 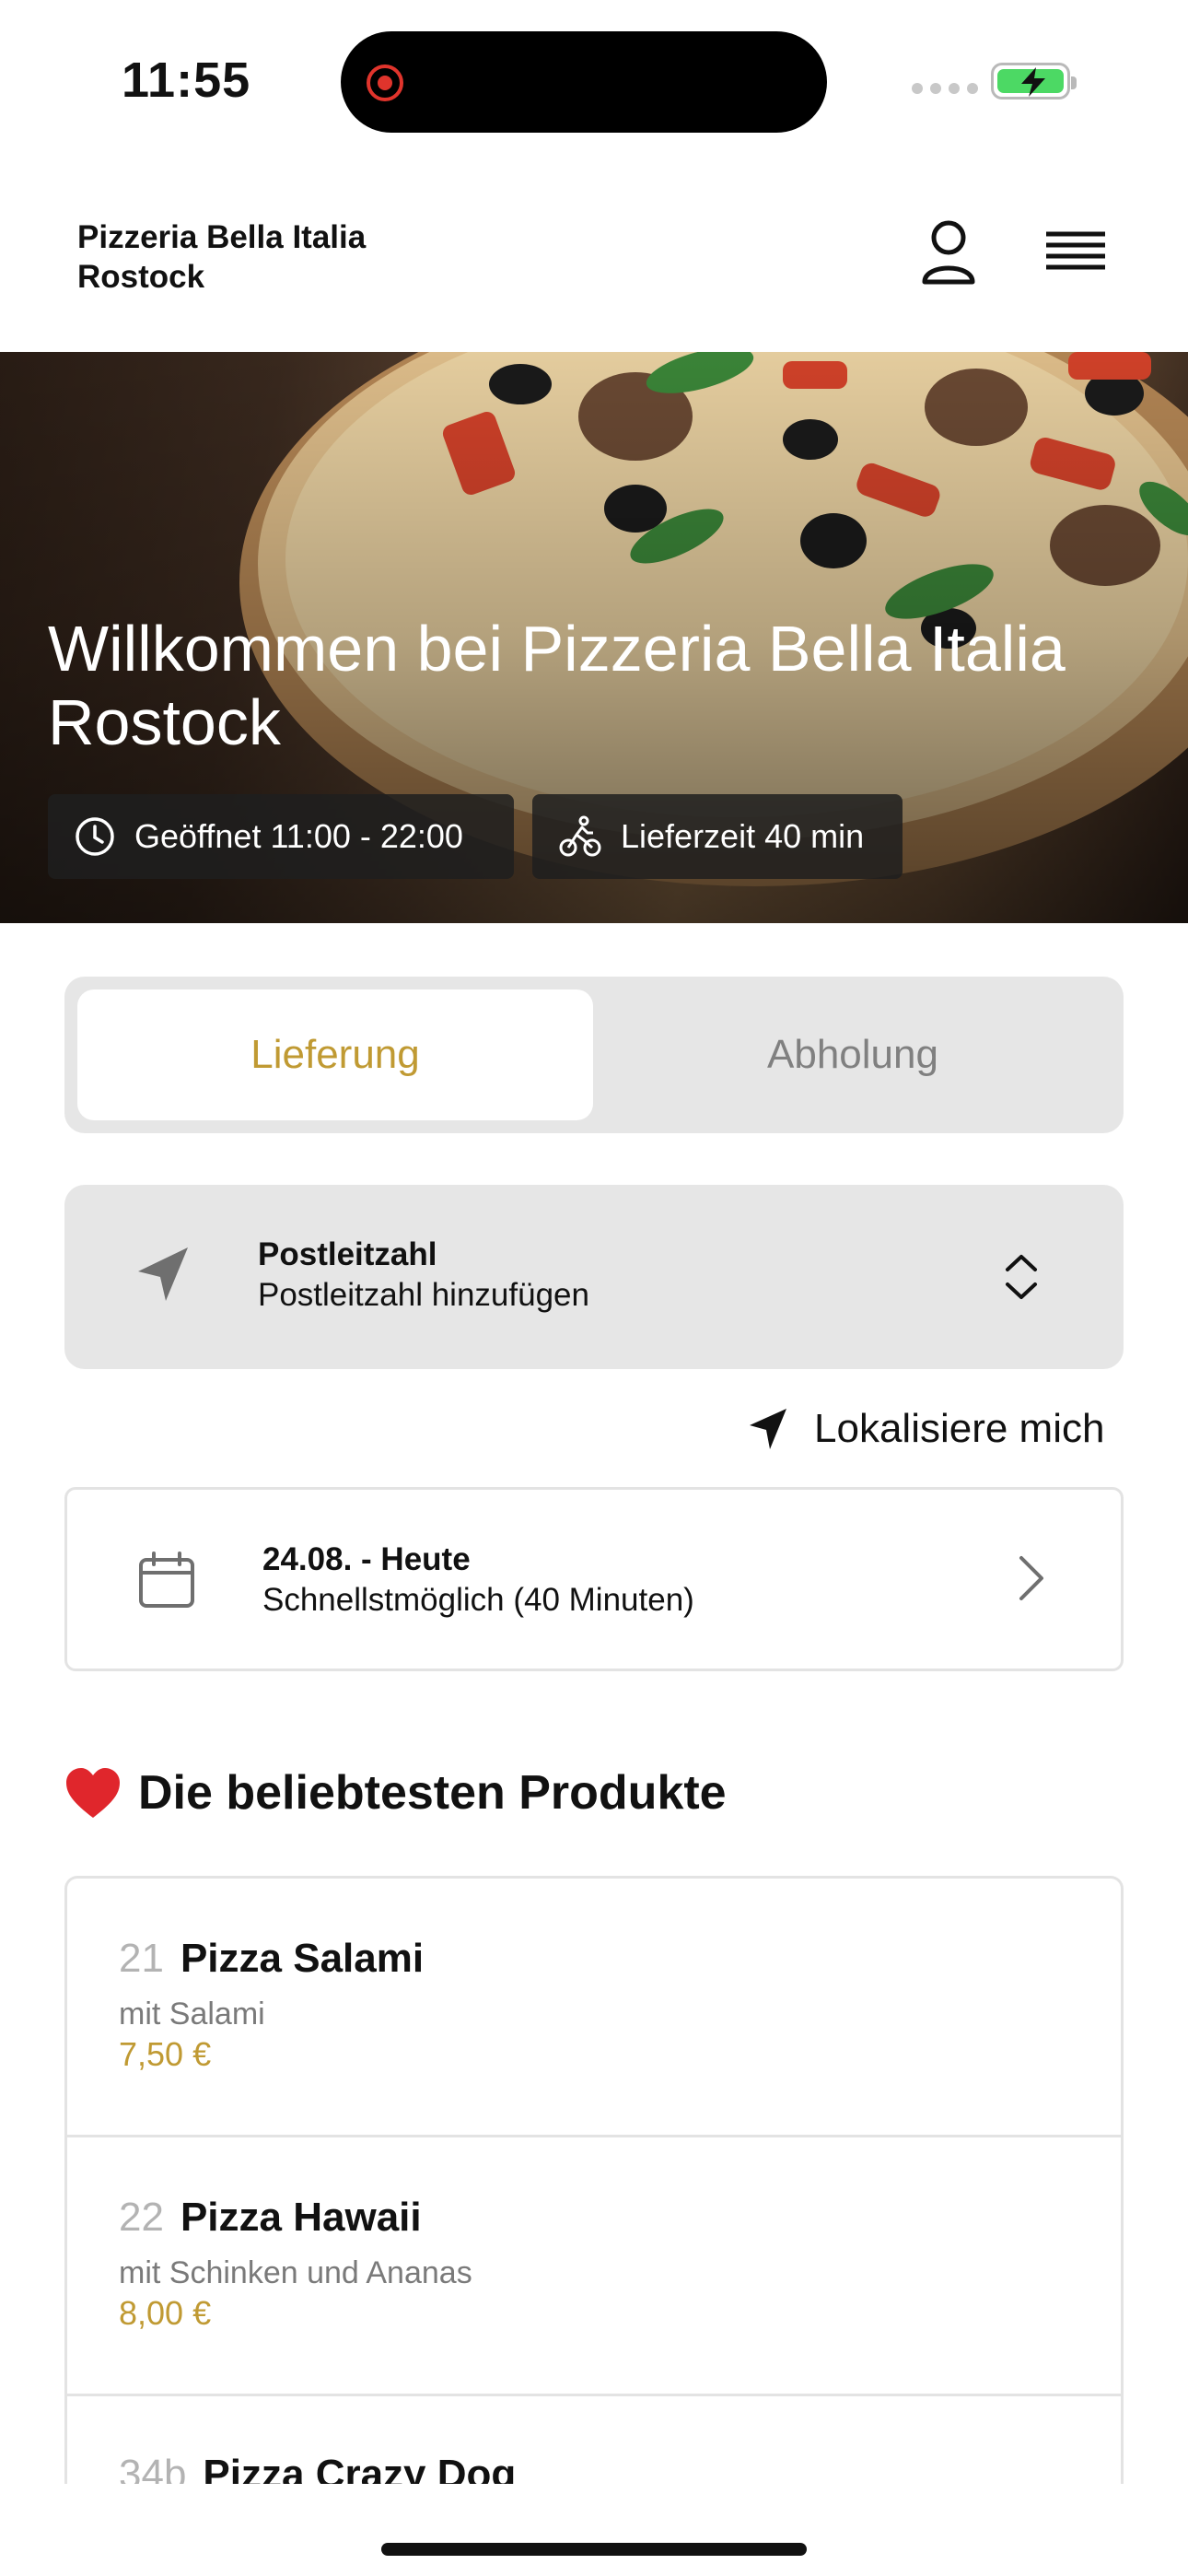 What do you see at coordinates (141, 1958) in the screenshot?
I see `product-number: 21` at bounding box center [141, 1958].